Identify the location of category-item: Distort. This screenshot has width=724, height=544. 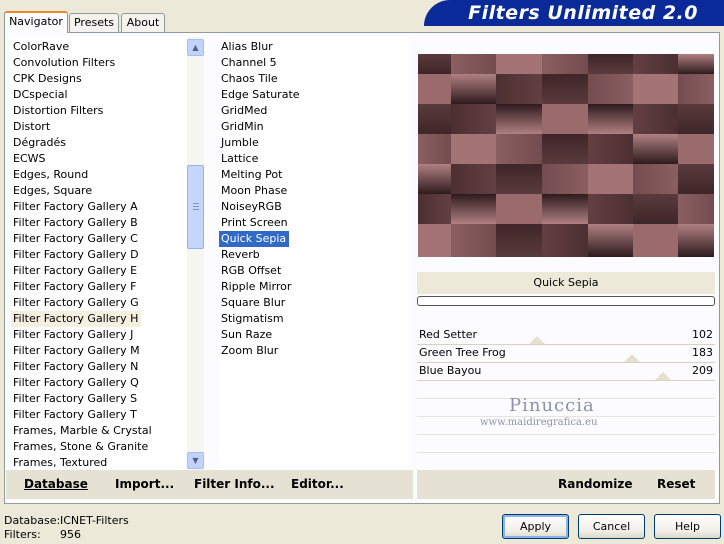
(32, 127).